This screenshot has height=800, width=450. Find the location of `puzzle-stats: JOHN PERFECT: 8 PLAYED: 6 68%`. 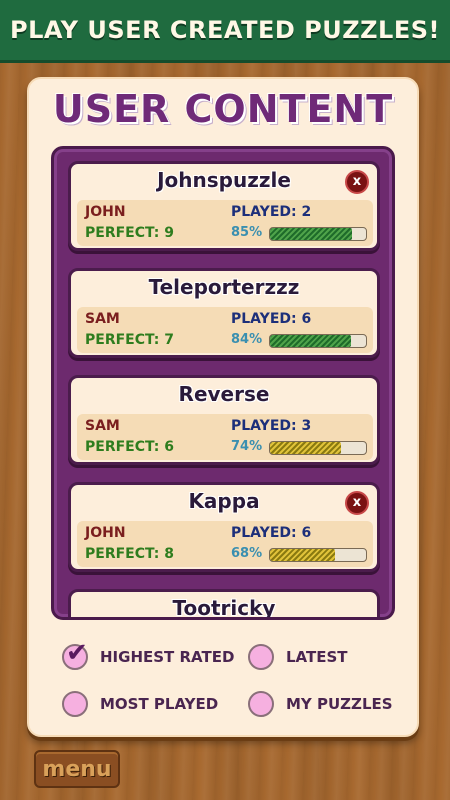

puzzle-stats: JOHN PERFECT: 8 PLAYED: 6 68% is located at coordinates (225, 544).